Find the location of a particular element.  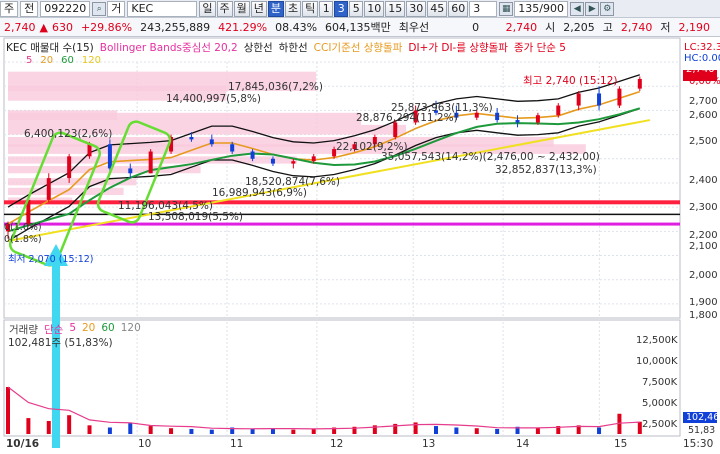

left-mark-1: 0(1.0%) is located at coordinates (23, 227).